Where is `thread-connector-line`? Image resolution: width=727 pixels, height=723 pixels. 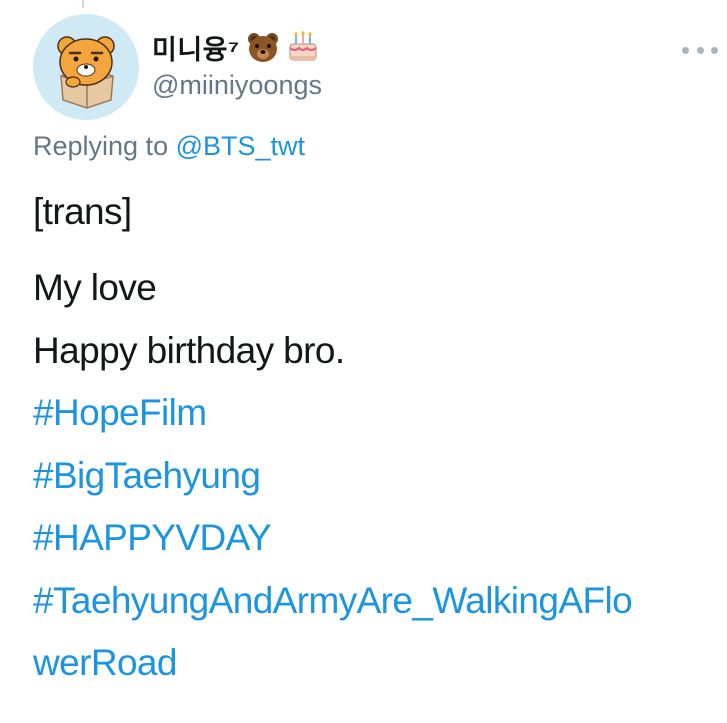 thread-connector-line is located at coordinates (83, 4).